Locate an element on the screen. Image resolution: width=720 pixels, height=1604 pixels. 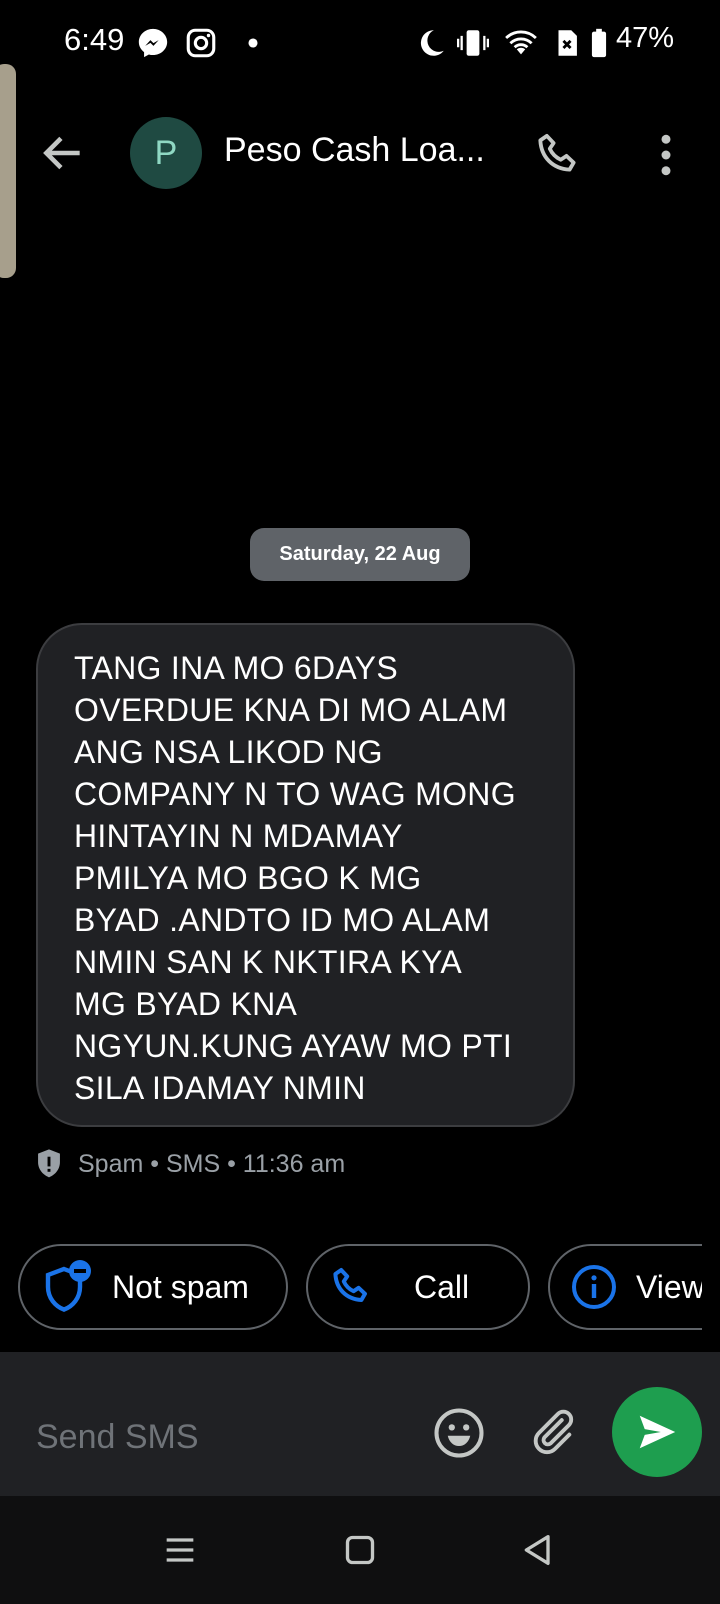
view-label: View is located at coordinates (669, 1286).